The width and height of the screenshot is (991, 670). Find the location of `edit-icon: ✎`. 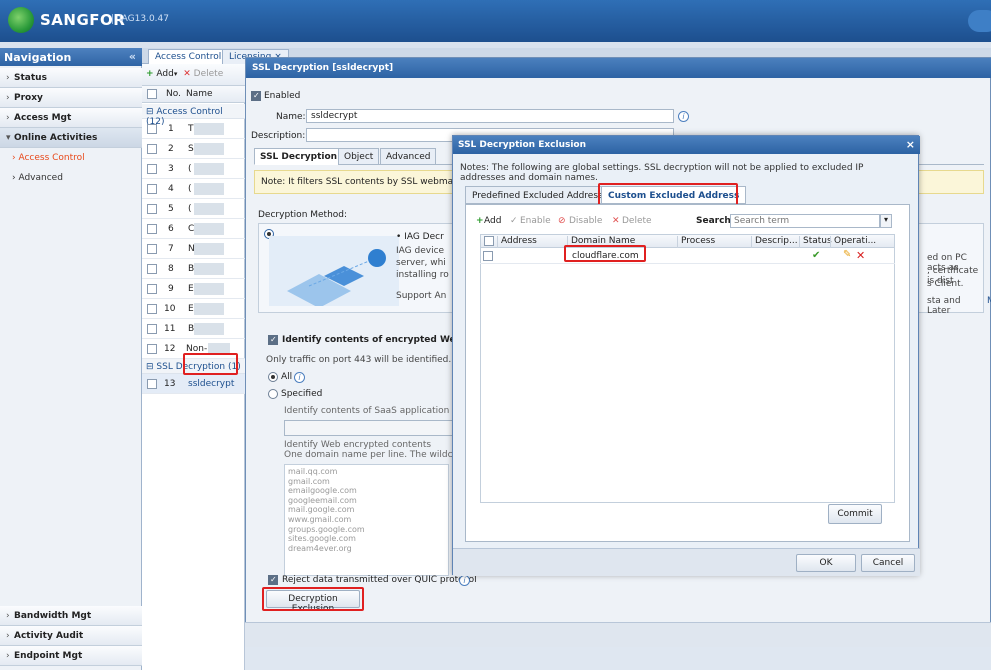

edit-icon: ✎ is located at coordinates (847, 254).